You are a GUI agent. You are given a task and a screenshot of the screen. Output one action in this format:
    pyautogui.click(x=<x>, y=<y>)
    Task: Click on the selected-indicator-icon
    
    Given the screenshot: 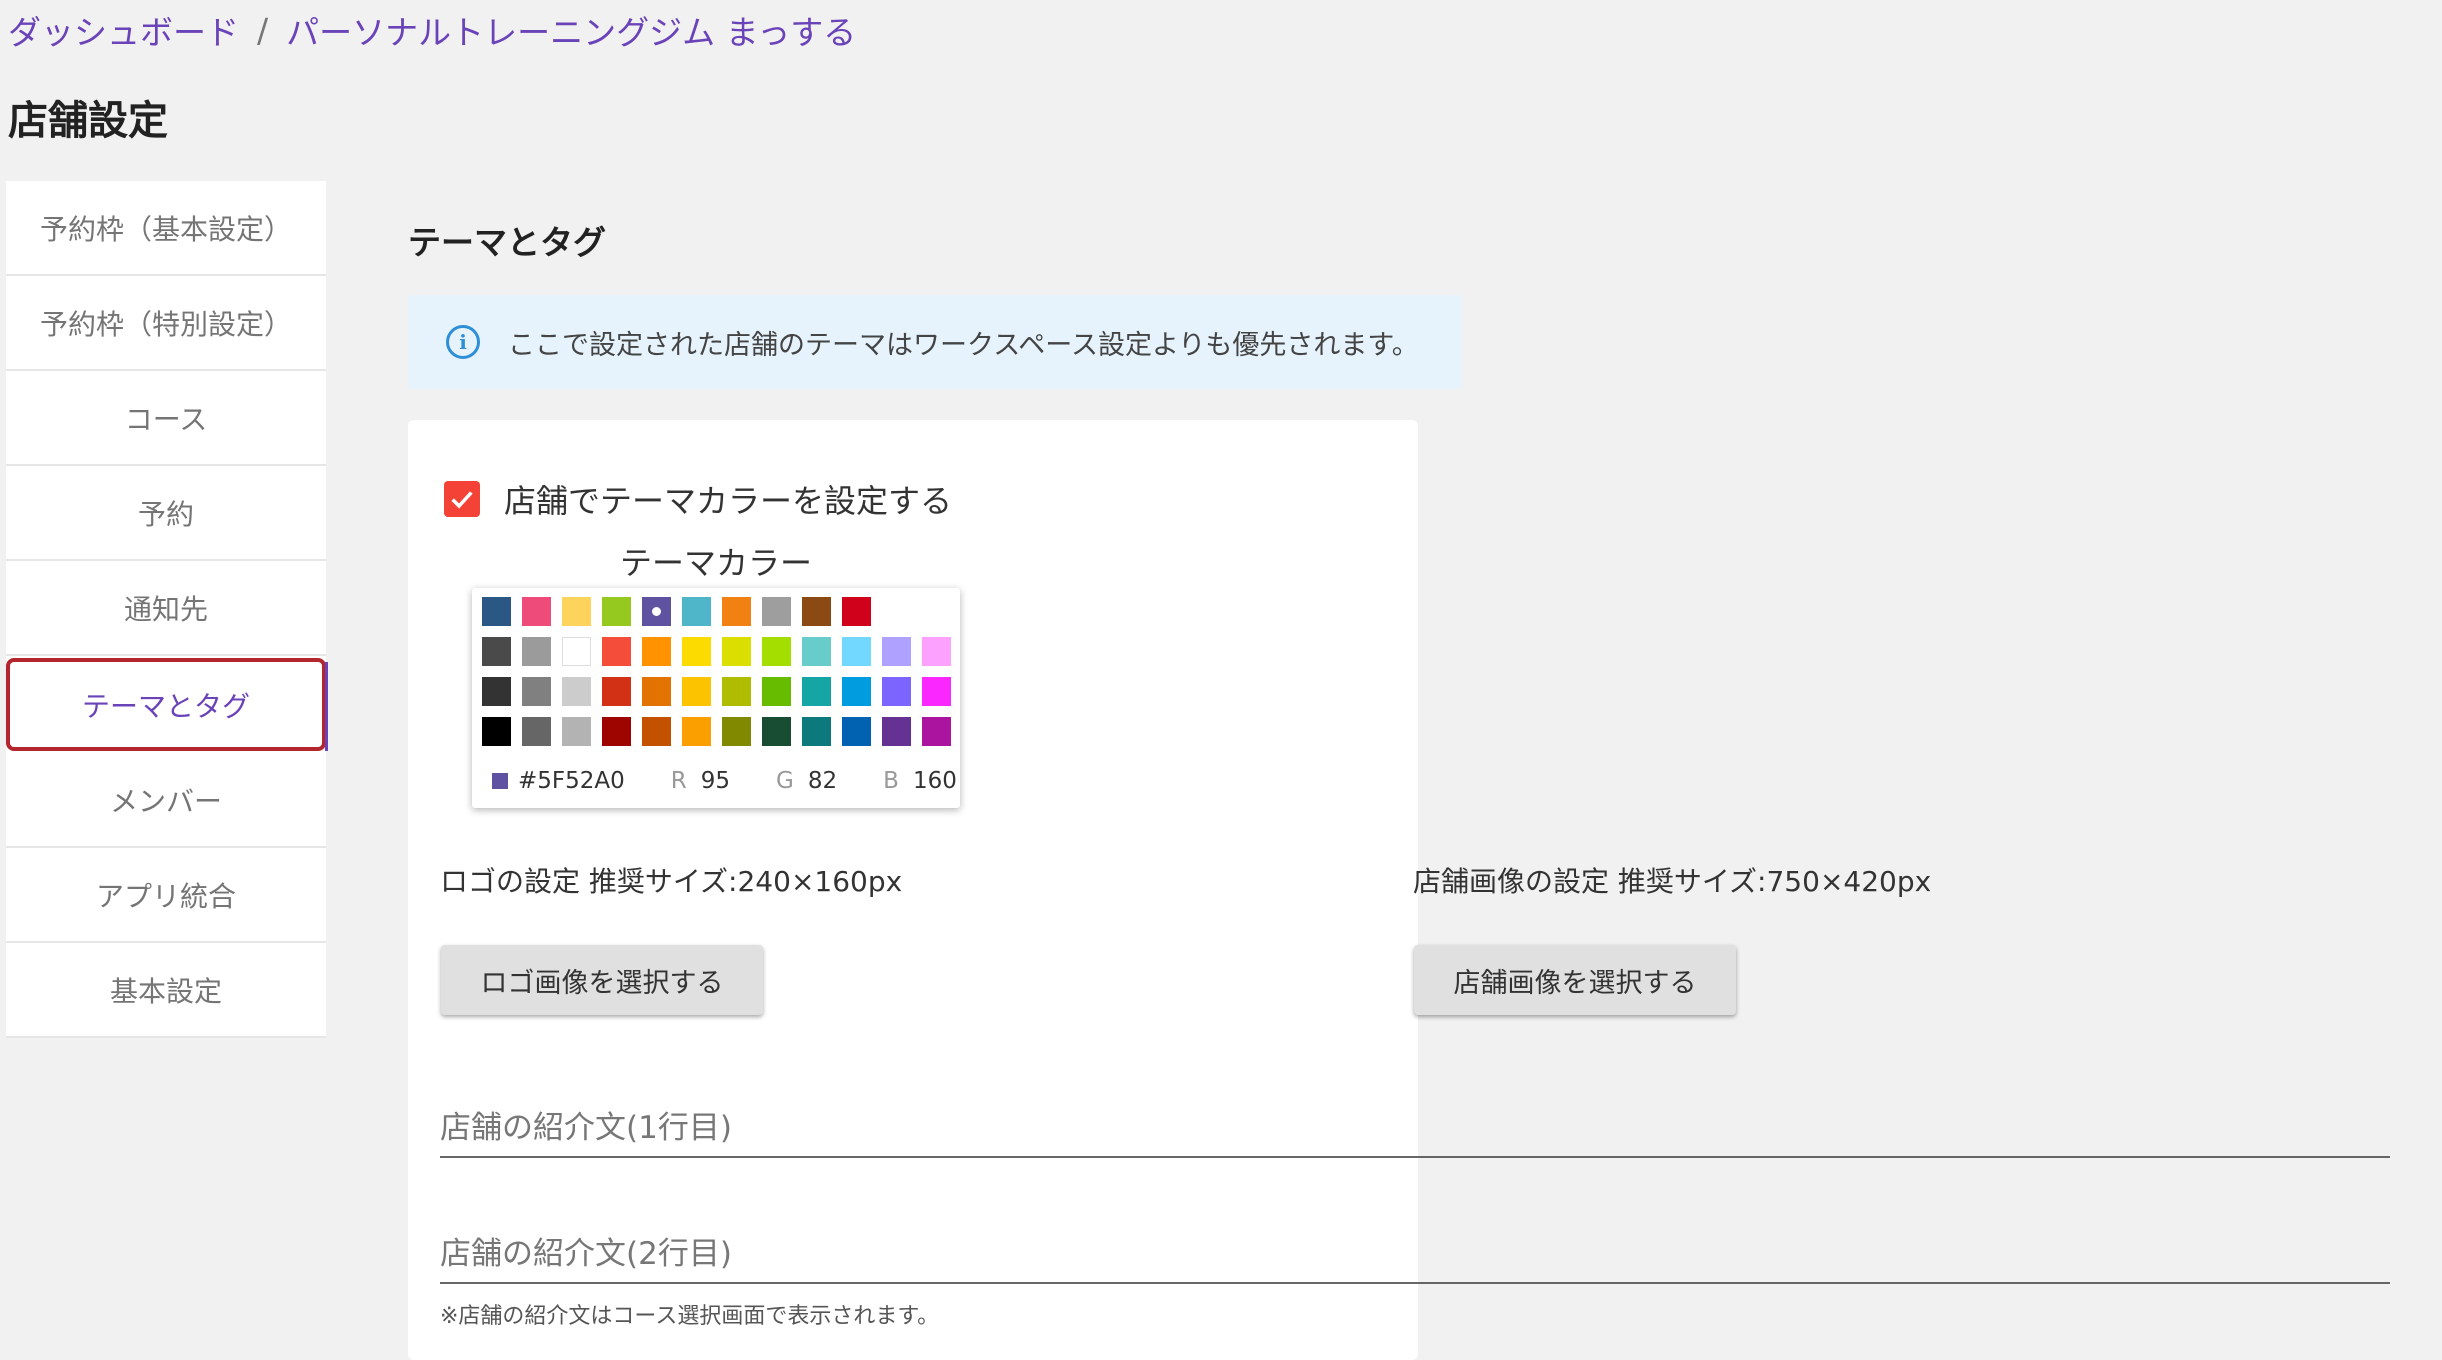 What is the action you would take?
    pyautogui.click(x=656, y=611)
    